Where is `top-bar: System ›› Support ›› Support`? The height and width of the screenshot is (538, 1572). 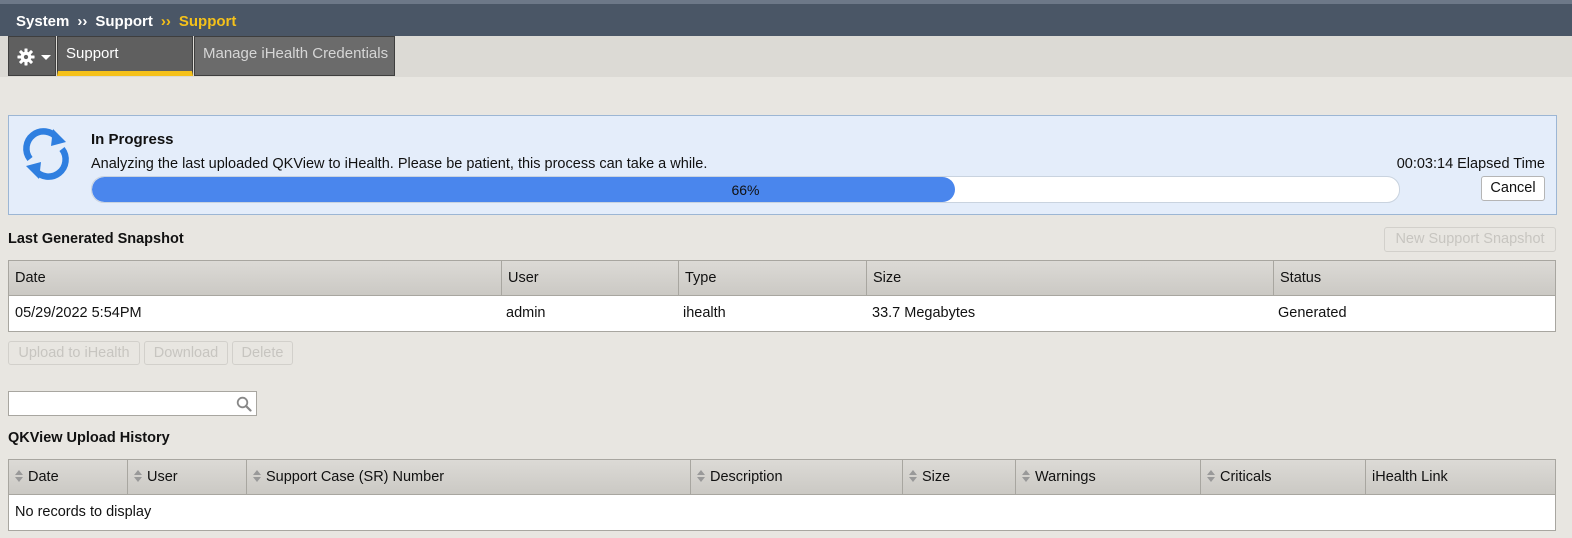 top-bar: System ›› Support ›› Support is located at coordinates (786, 18).